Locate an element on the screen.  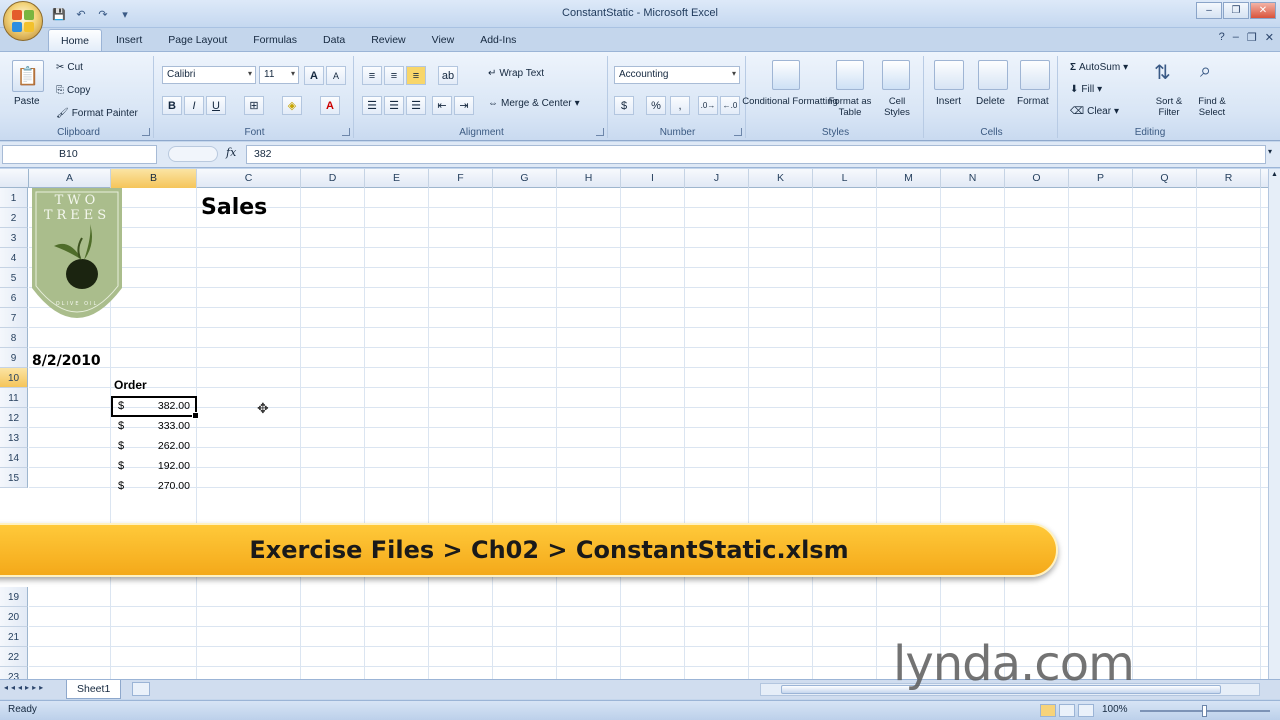
insert-sheet-icon is located at coordinates (141, 689).